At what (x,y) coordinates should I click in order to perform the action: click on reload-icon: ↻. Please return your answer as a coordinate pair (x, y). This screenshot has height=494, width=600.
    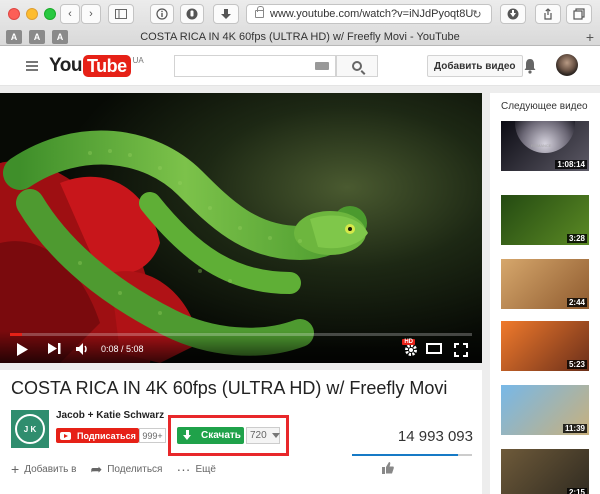
    Looking at the image, I should click on (477, 14).